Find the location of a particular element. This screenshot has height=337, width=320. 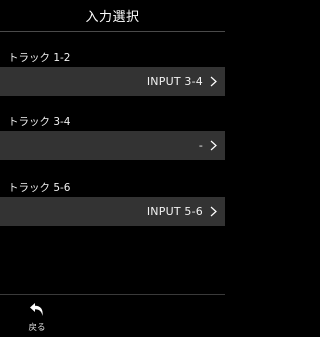

track-3-4-input-selector: - is located at coordinates (112, 145).